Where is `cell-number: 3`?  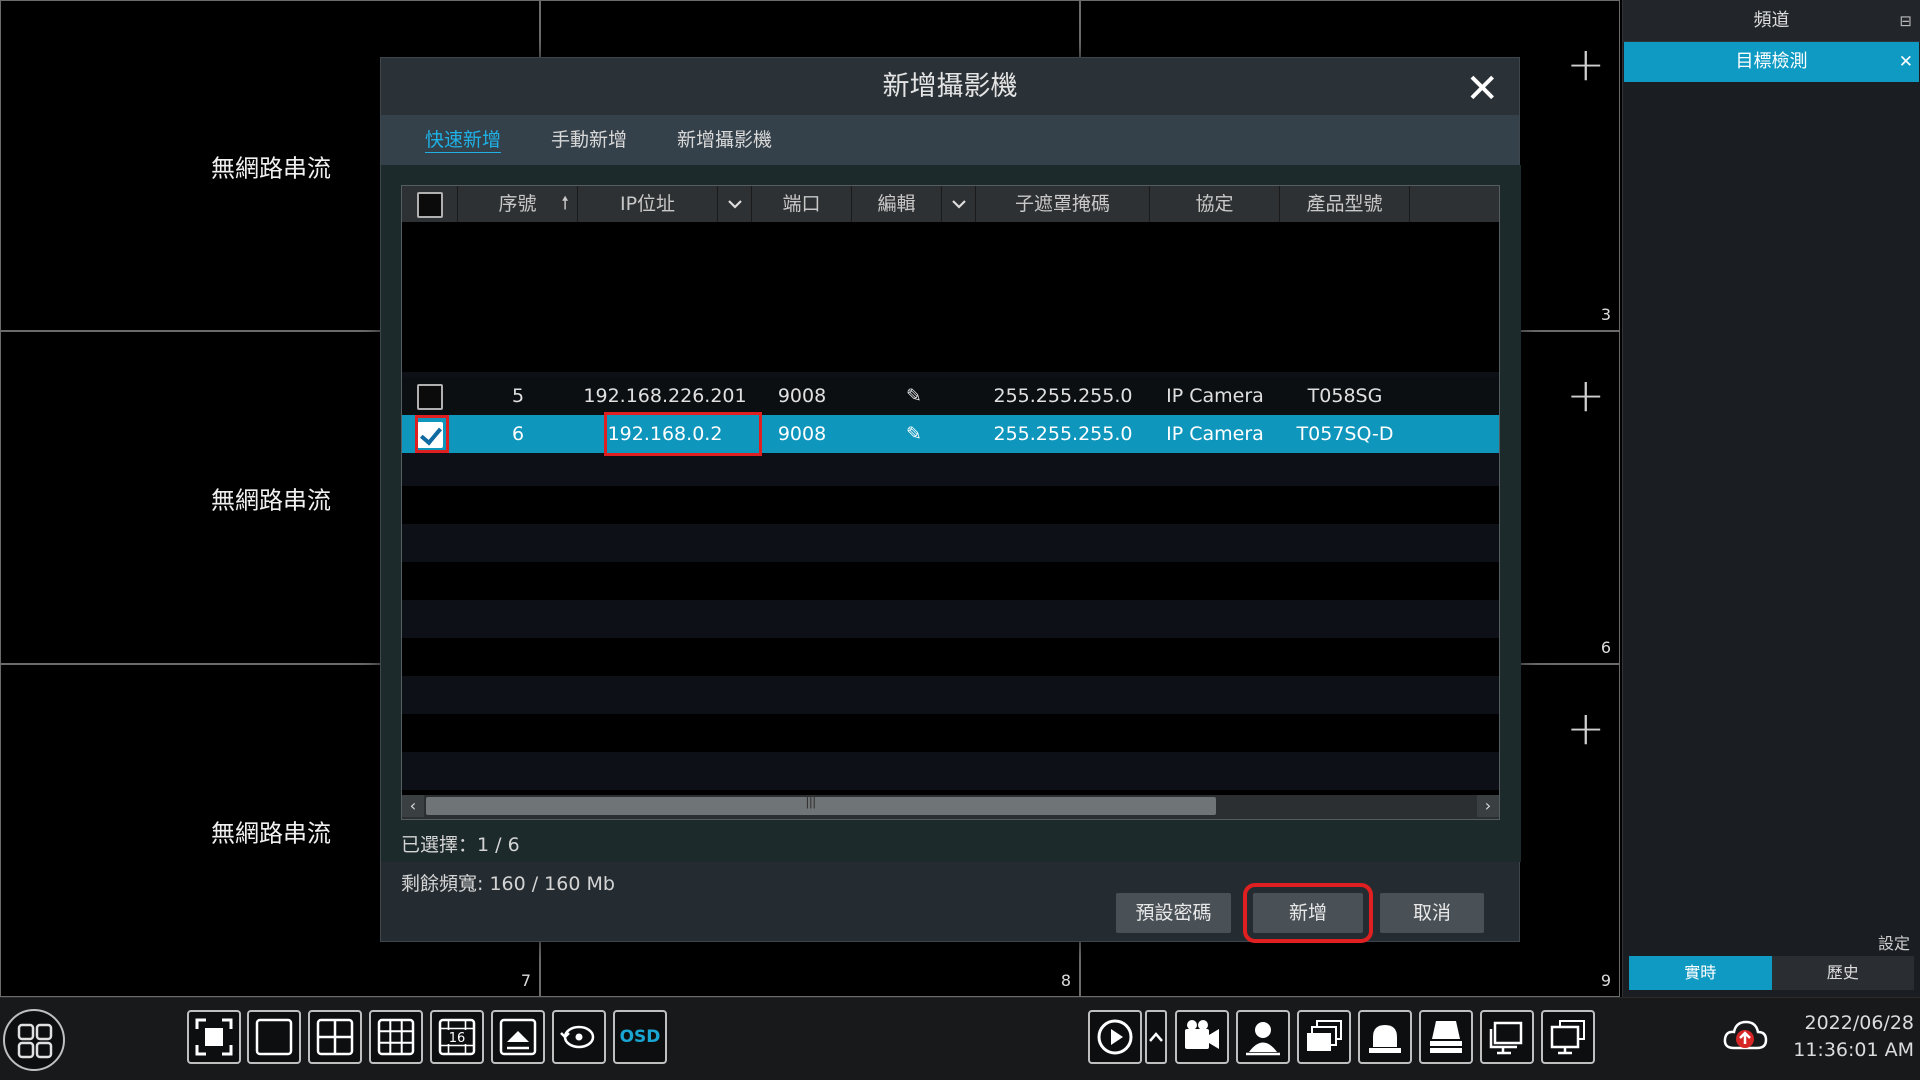 cell-number: 3 is located at coordinates (1605, 314).